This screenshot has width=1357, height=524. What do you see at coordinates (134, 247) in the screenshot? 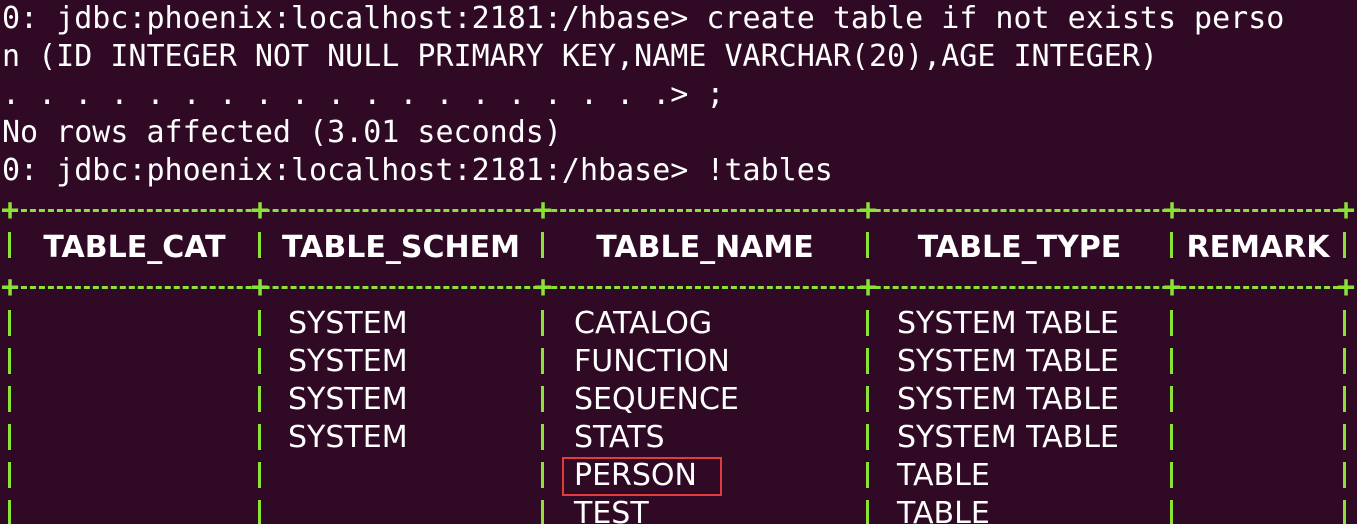
I see `header-table-cat: TABLE_CAT` at bounding box center [134, 247].